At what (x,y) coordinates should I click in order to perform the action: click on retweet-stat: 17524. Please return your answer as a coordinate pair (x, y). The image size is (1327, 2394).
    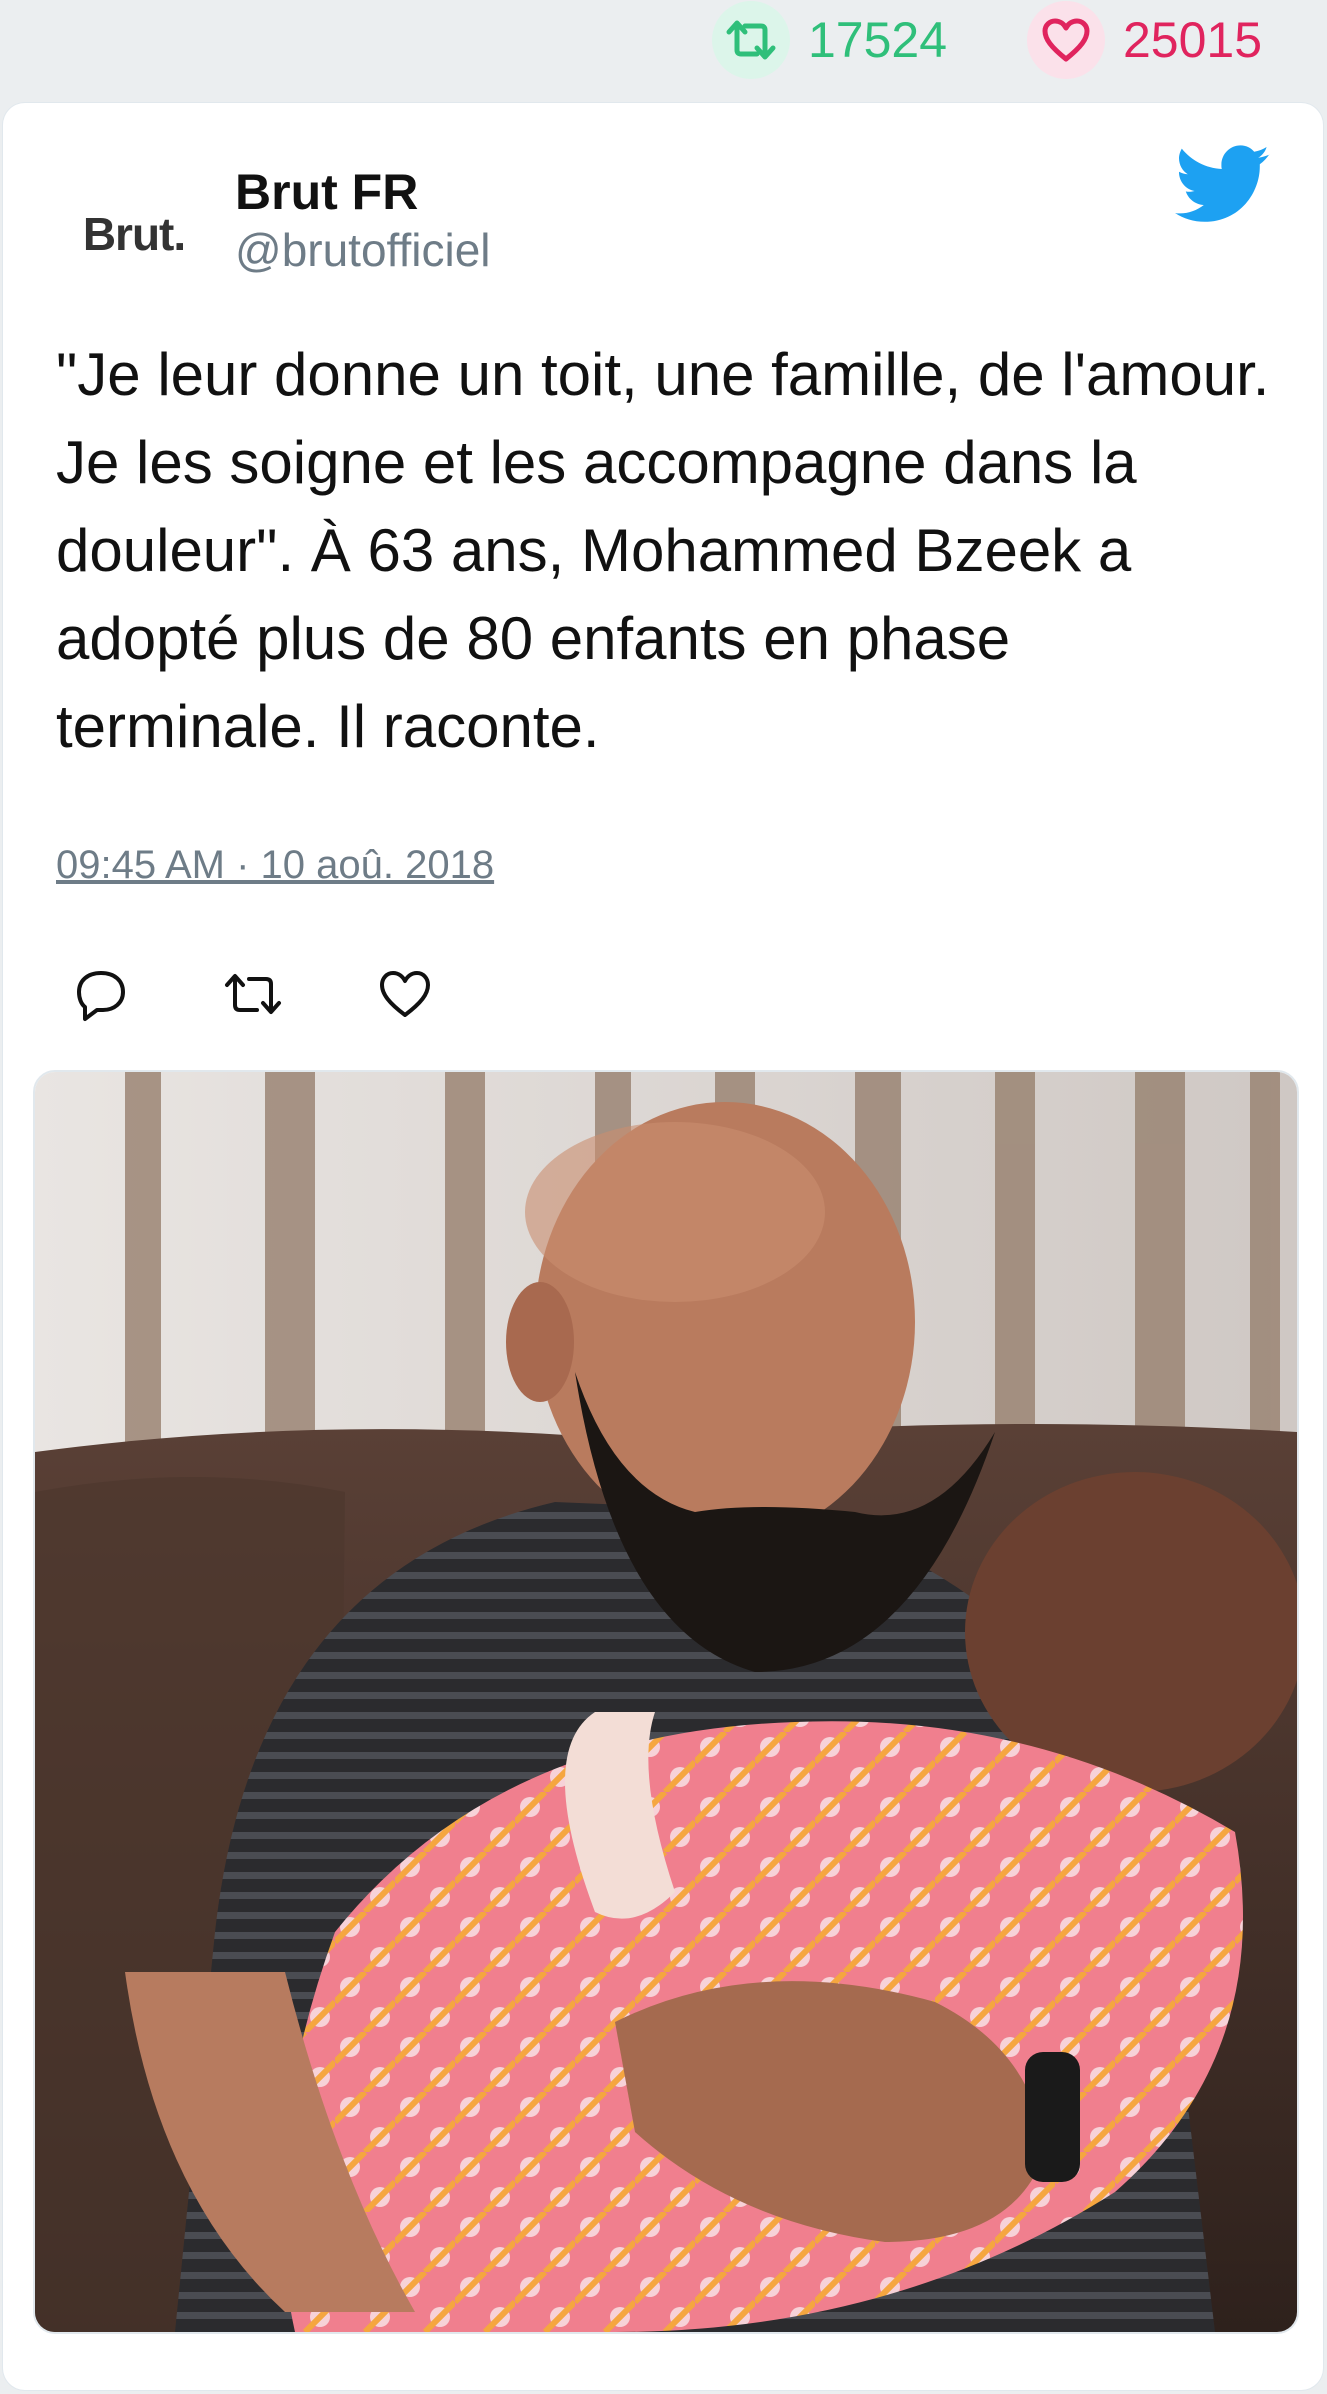
    Looking at the image, I should click on (829, 40).